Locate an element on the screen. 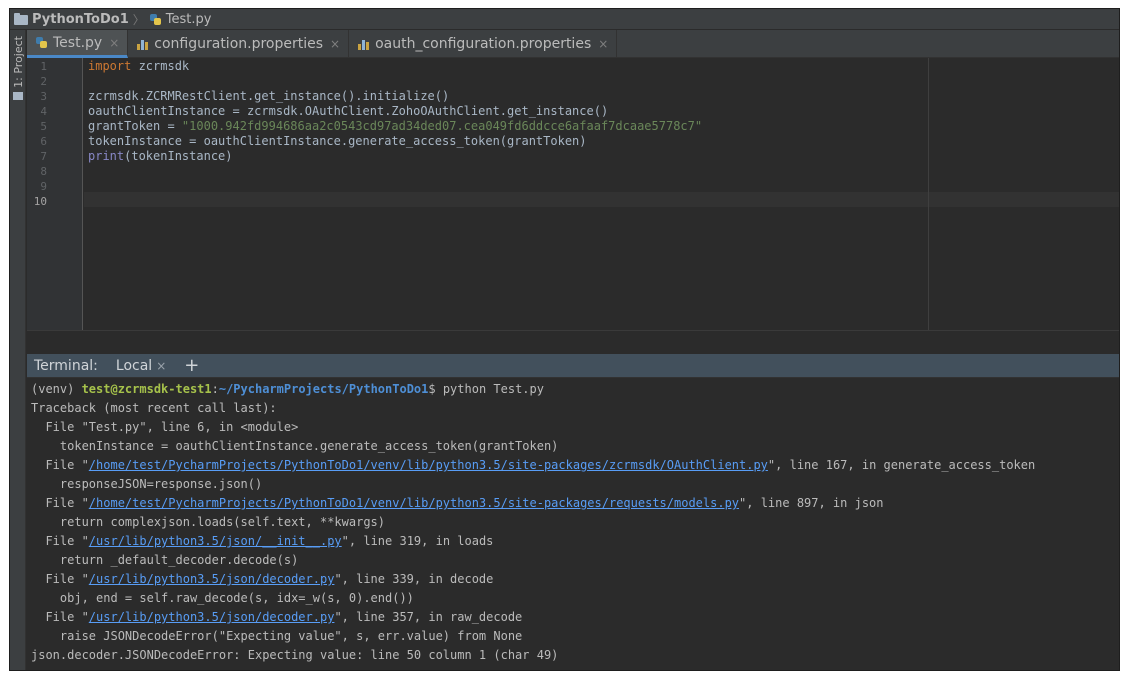 The height and width of the screenshot is (680, 1129). prompt-command: $ python Test.py is located at coordinates (486, 389).